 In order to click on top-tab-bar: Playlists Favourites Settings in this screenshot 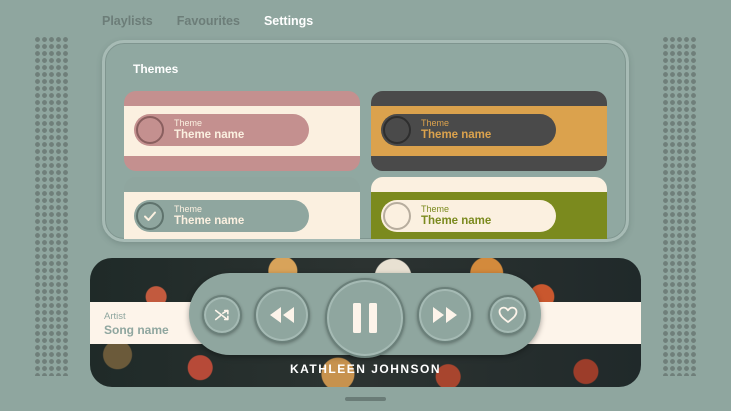, I will do `click(219, 21)`.